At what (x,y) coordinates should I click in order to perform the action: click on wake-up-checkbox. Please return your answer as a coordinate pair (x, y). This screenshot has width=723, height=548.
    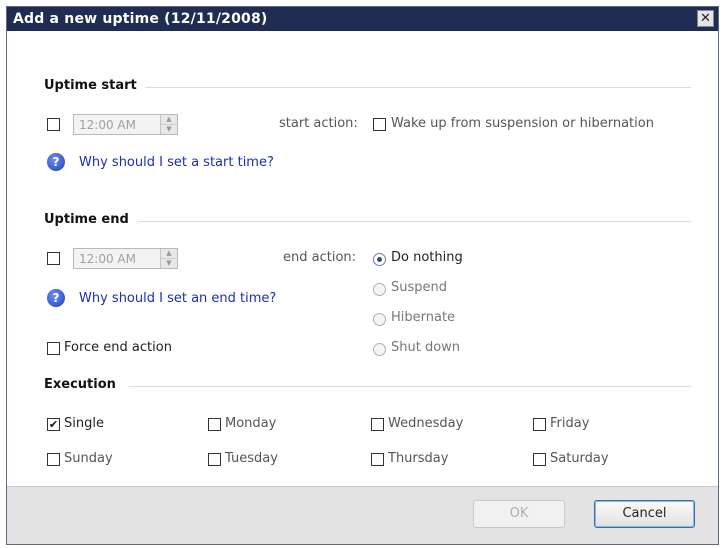
    Looking at the image, I should click on (379, 124).